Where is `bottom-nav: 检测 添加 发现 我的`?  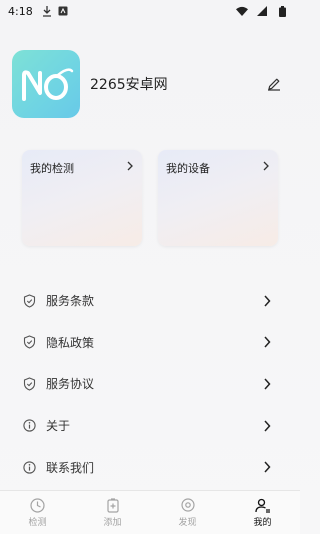
bottom-nav: 检测 添加 发现 我的 is located at coordinates (150, 512).